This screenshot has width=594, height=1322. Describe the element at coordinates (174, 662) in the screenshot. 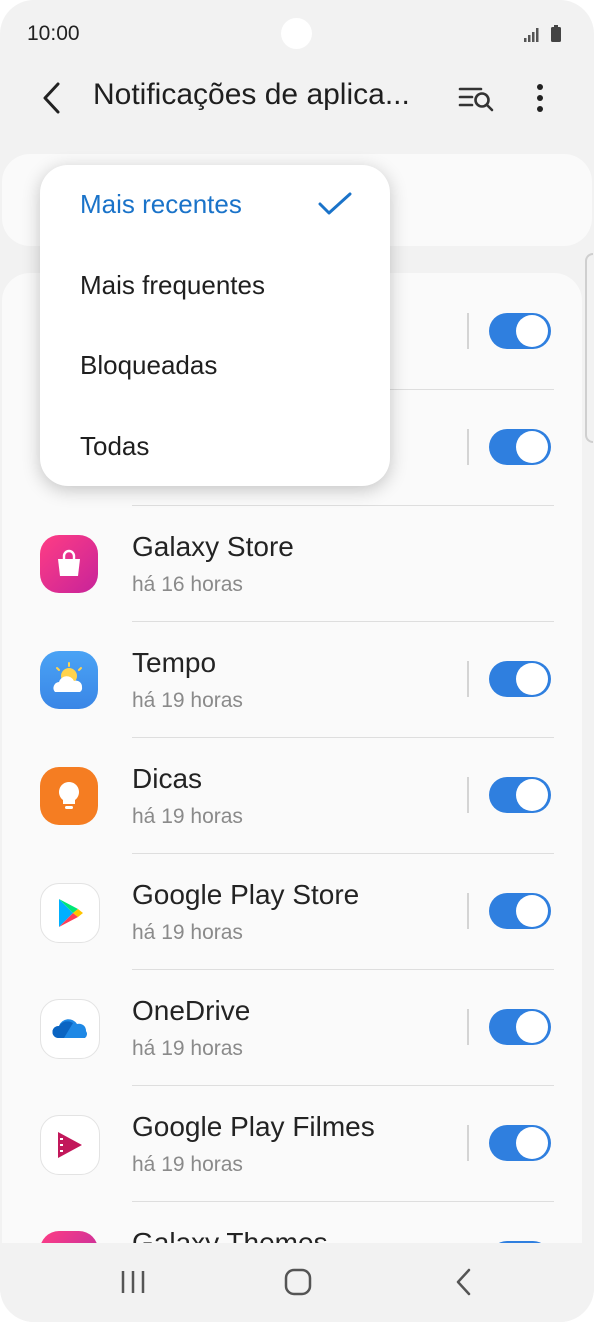

I see `app-name: Tempo` at that location.